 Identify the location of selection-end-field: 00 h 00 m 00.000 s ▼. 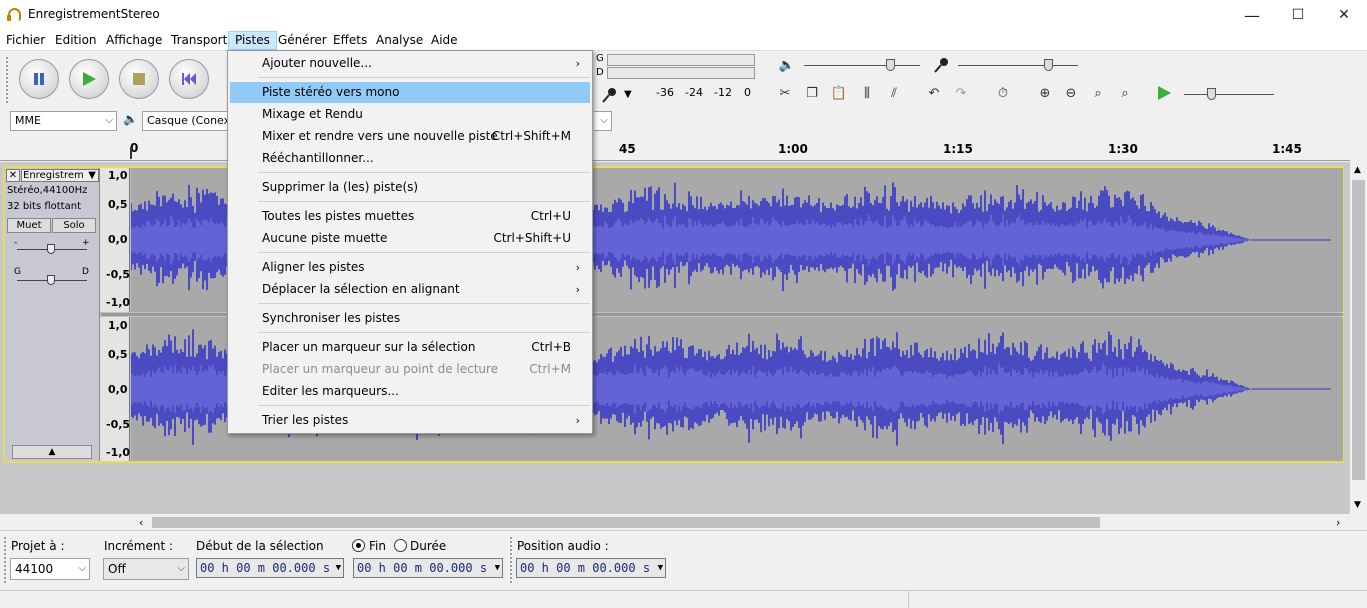
(428, 568).